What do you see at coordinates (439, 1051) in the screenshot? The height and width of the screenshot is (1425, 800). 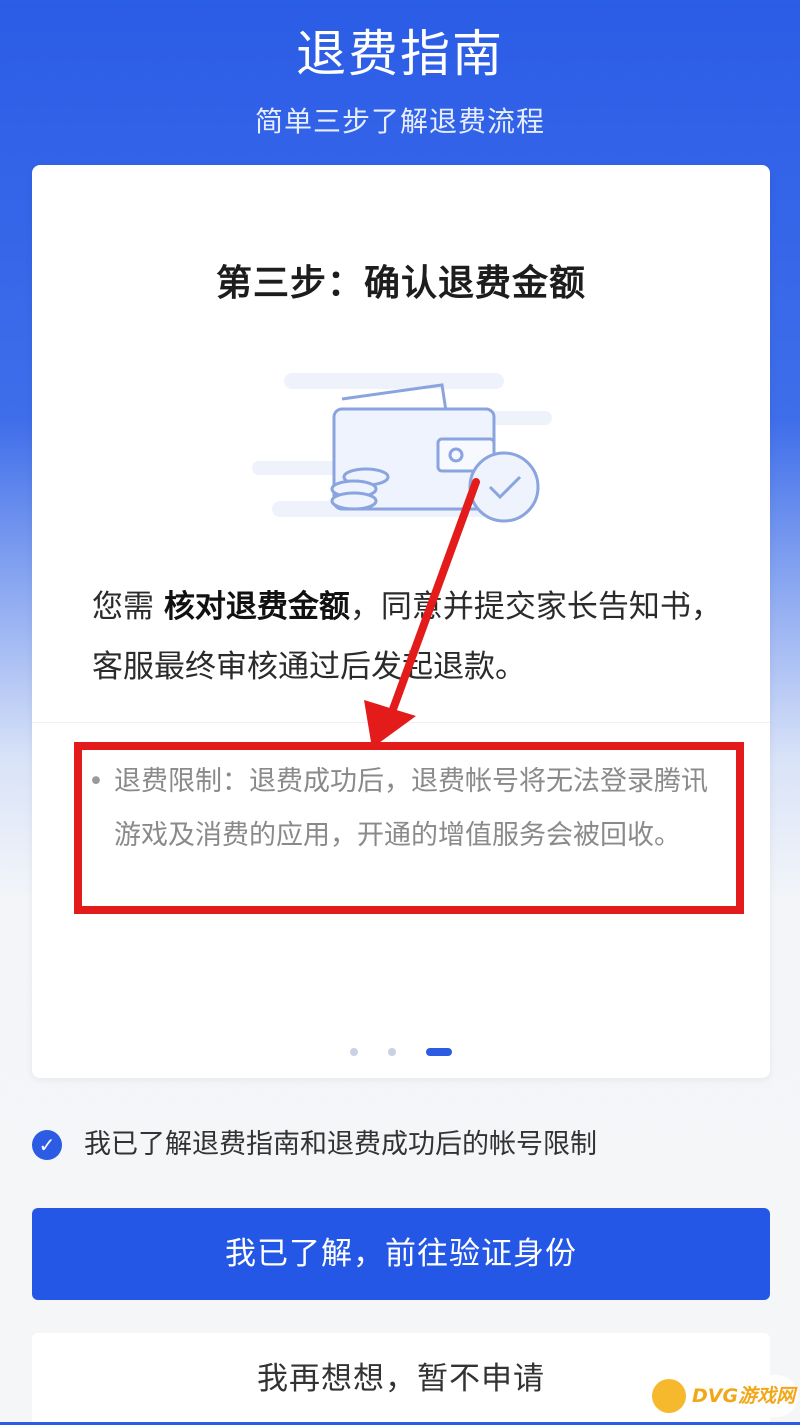 I see `pager-dot-3-active` at bounding box center [439, 1051].